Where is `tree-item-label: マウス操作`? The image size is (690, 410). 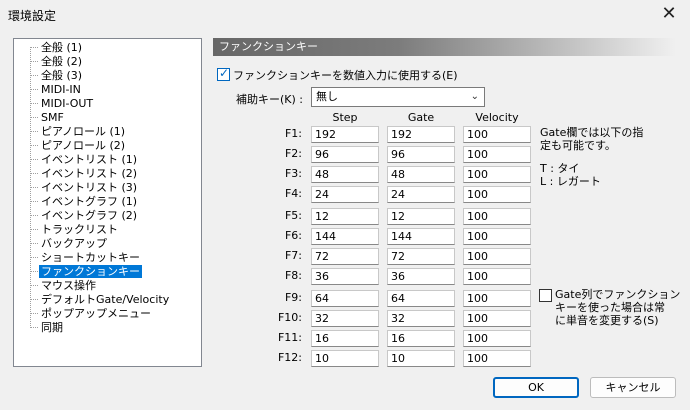 tree-item-label: マウス操作 is located at coordinates (68, 285).